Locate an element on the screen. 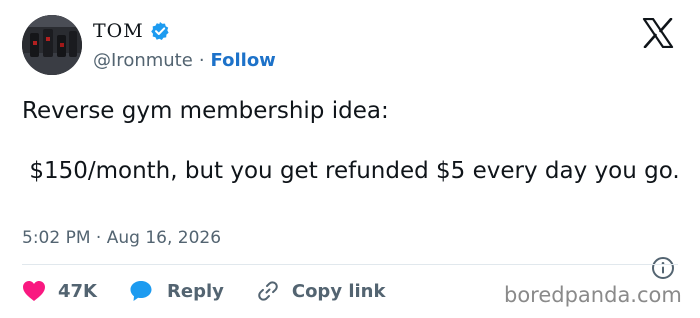 This screenshot has height=318, width=700. copy-link-button: Copy link is located at coordinates (321, 291).